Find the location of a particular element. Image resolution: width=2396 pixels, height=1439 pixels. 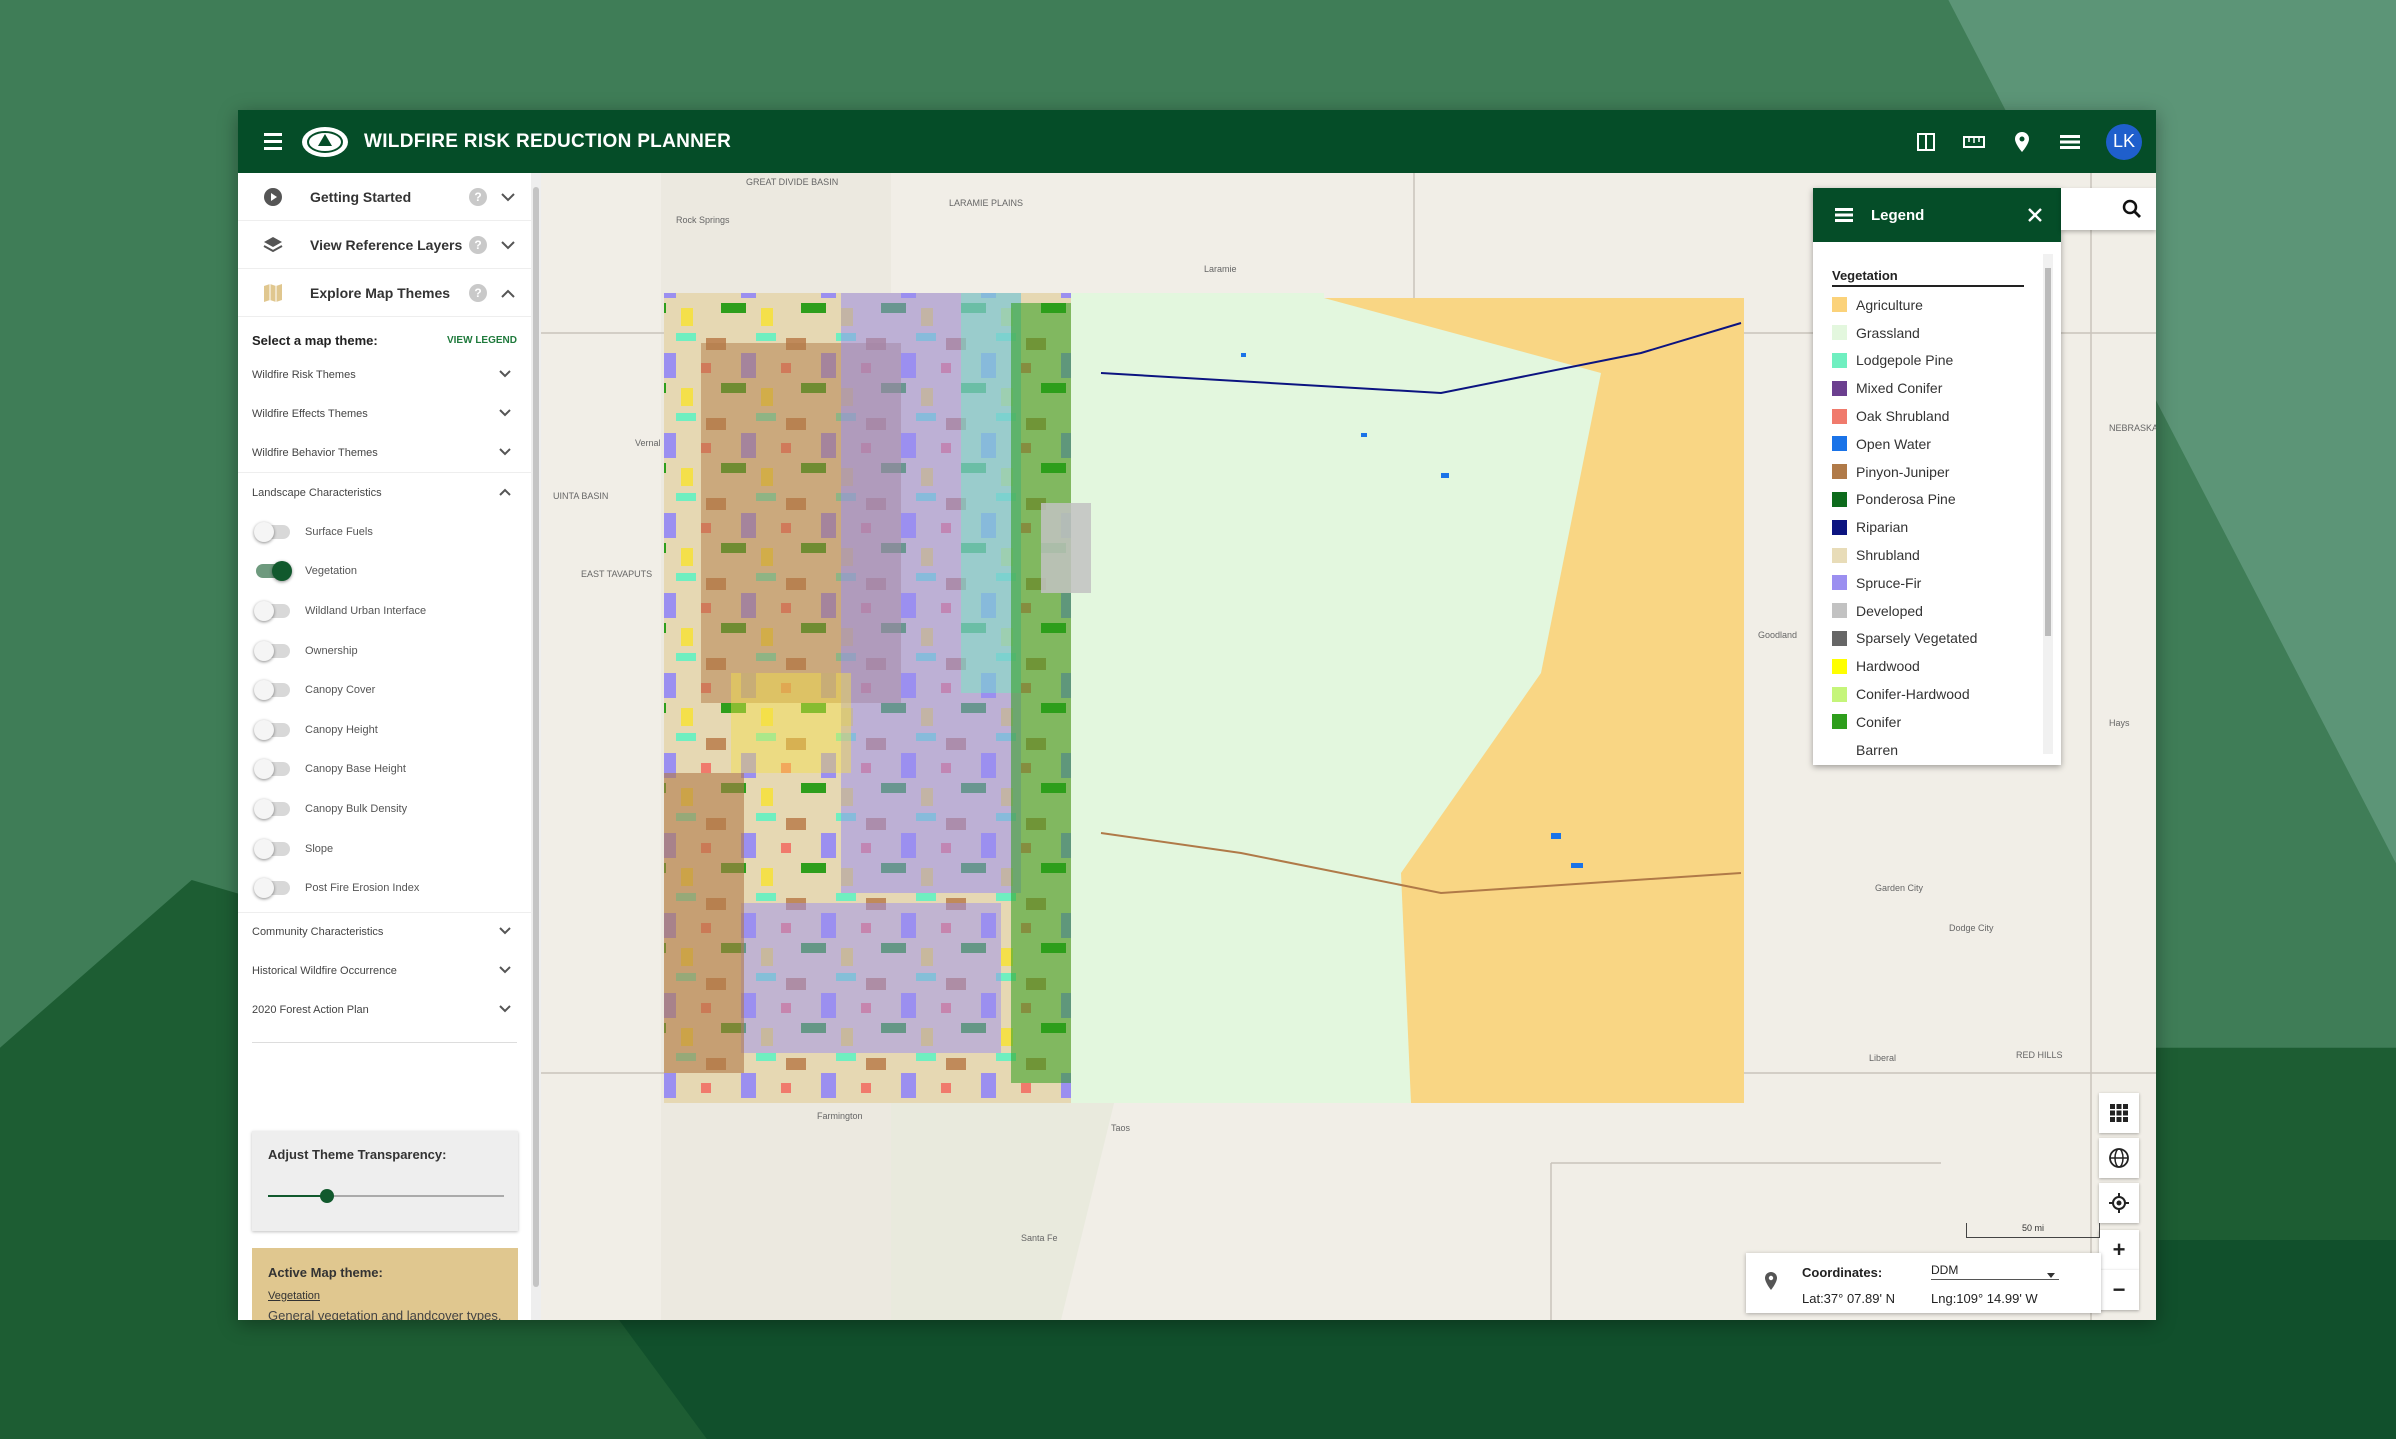

toggle-canopy-base-height: Canopy Base Height is located at coordinates (384, 770).